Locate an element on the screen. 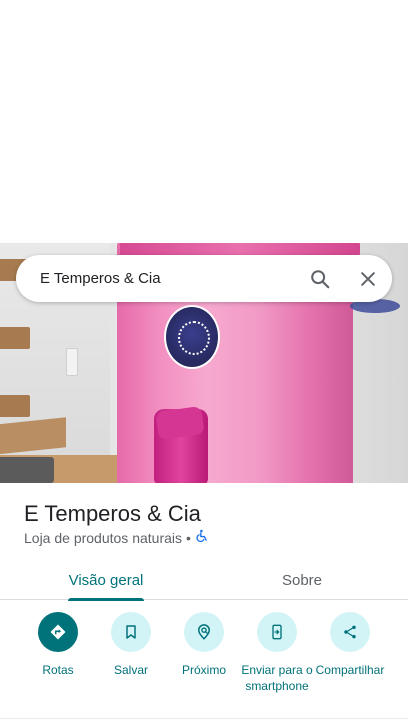 The width and height of the screenshot is (408, 726). tab-about-label: Sobre is located at coordinates (302, 580).